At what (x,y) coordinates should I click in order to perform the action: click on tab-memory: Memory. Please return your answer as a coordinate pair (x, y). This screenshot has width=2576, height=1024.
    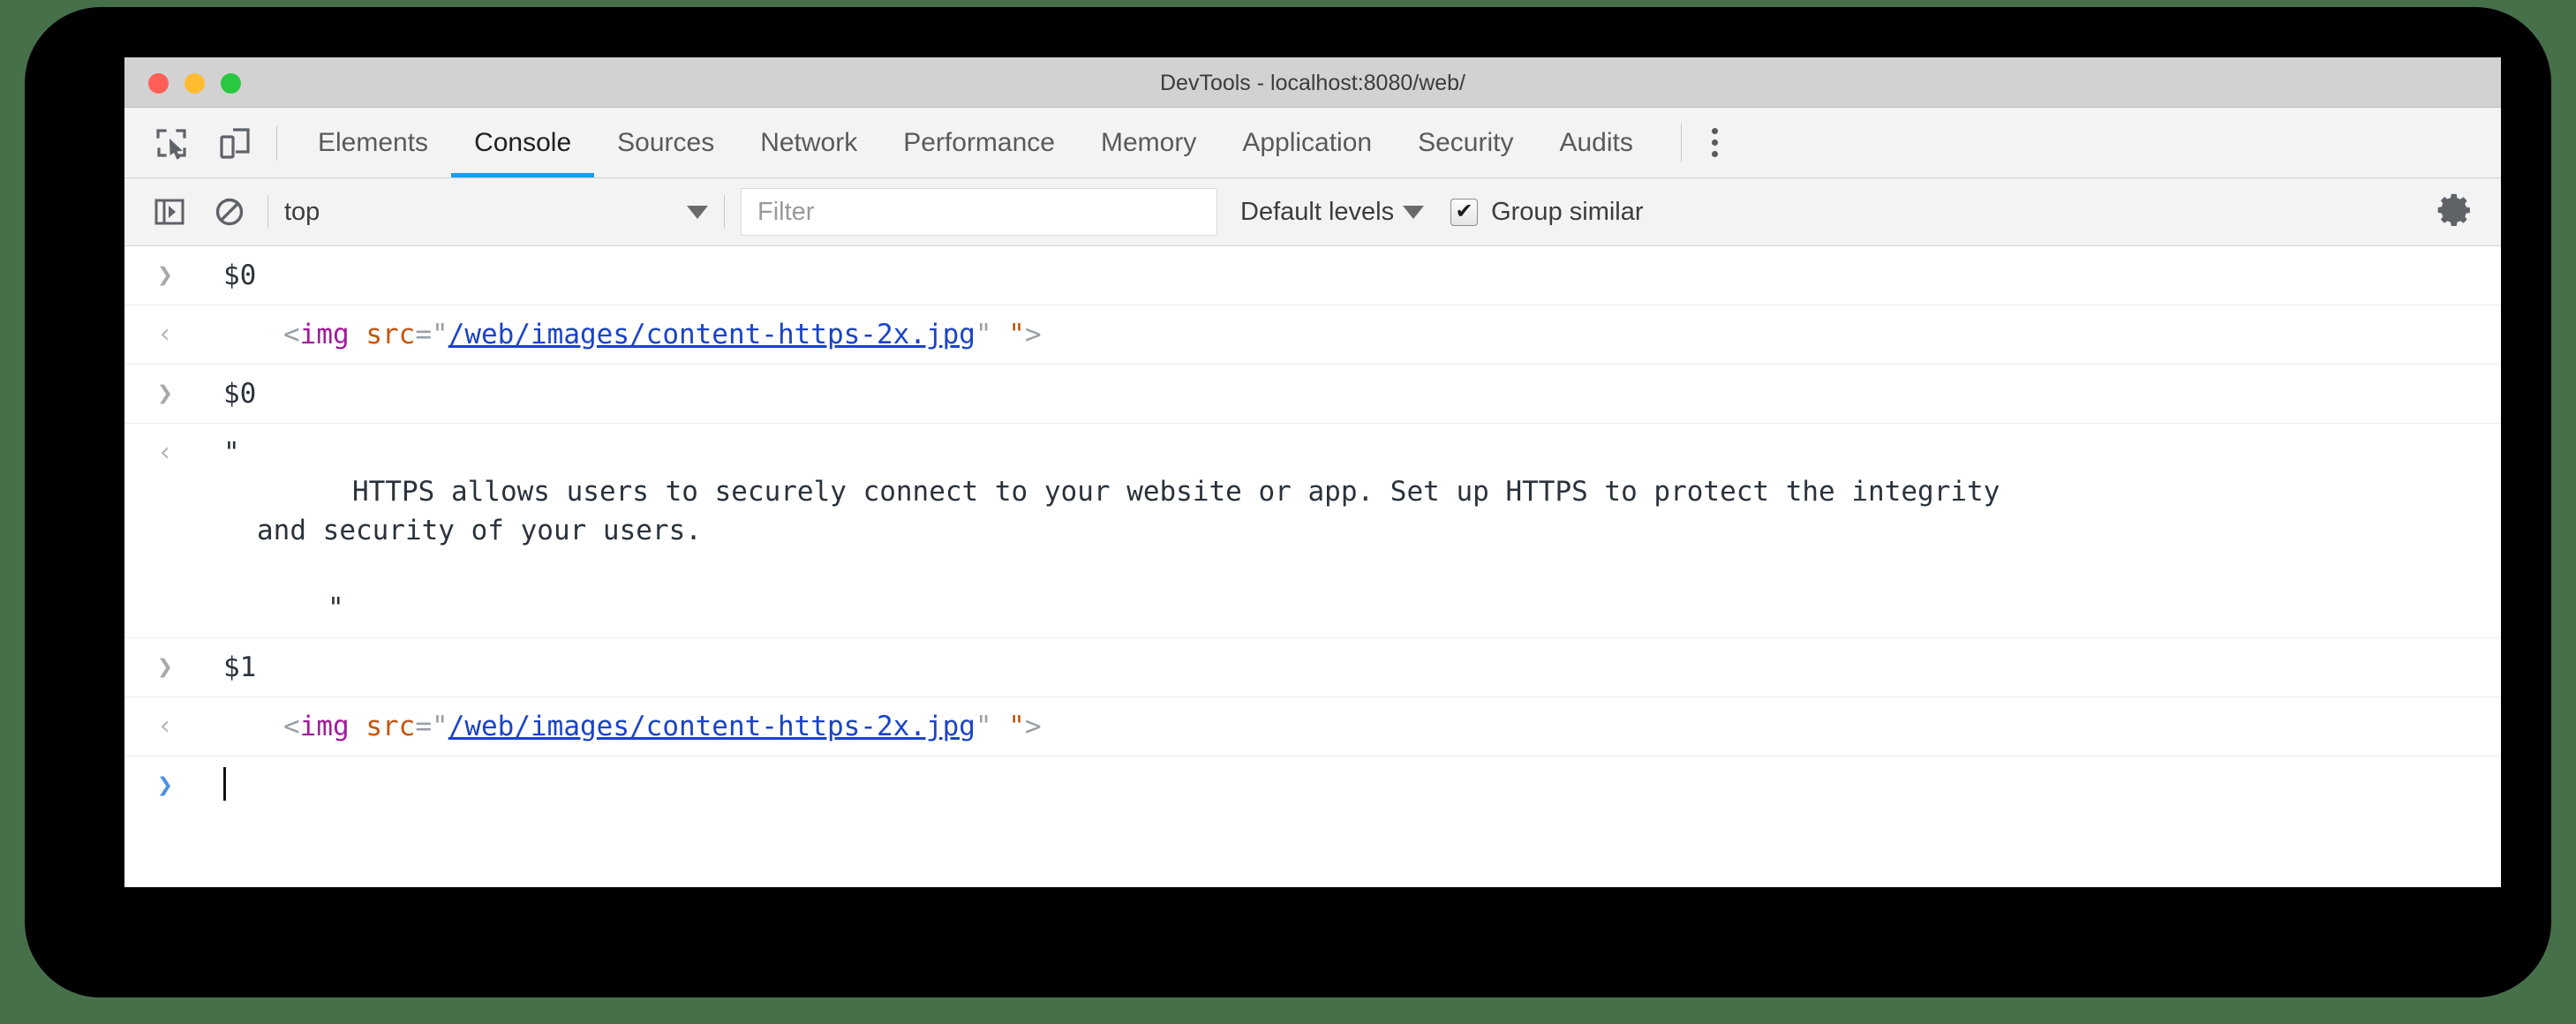
    Looking at the image, I should click on (1149, 142).